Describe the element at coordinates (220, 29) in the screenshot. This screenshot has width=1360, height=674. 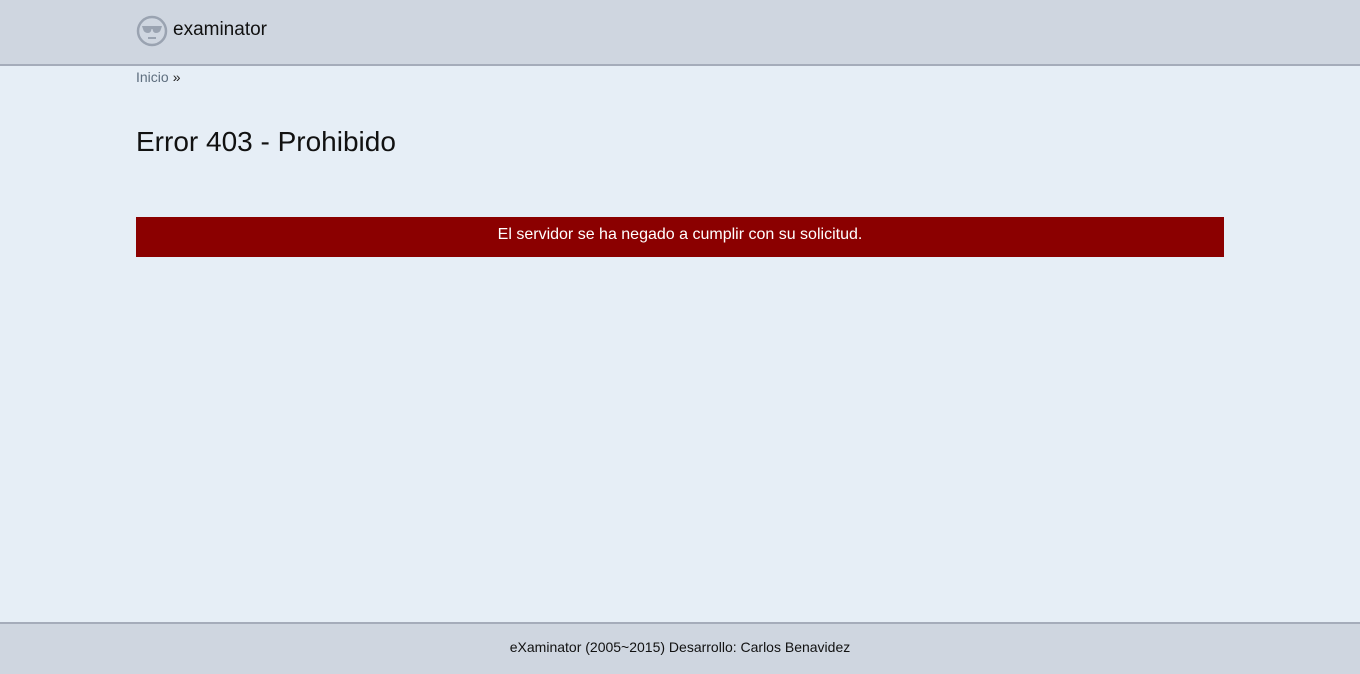
I see `brand-name: examinator` at that location.